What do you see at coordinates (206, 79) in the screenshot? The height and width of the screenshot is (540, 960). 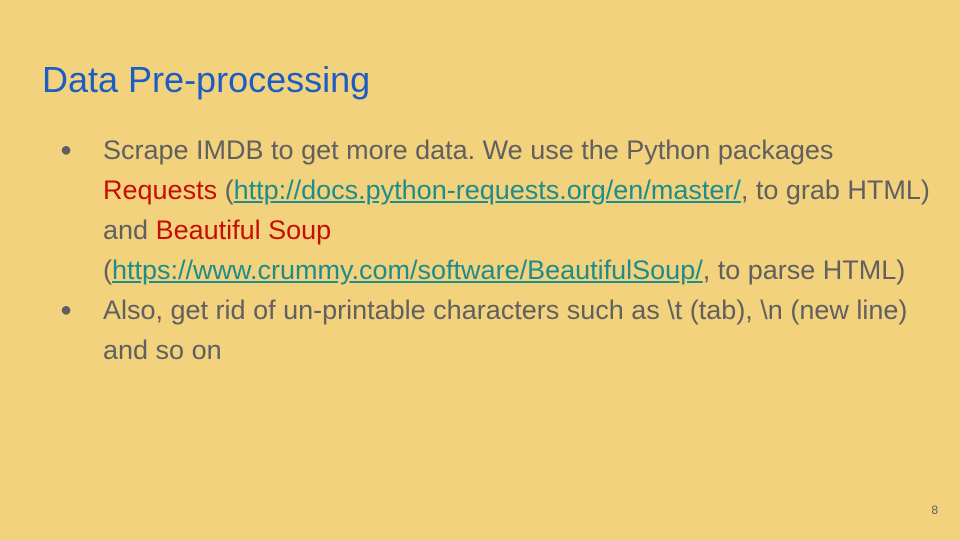 I see `slide-title: Data Pre-processing` at bounding box center [206, 79].